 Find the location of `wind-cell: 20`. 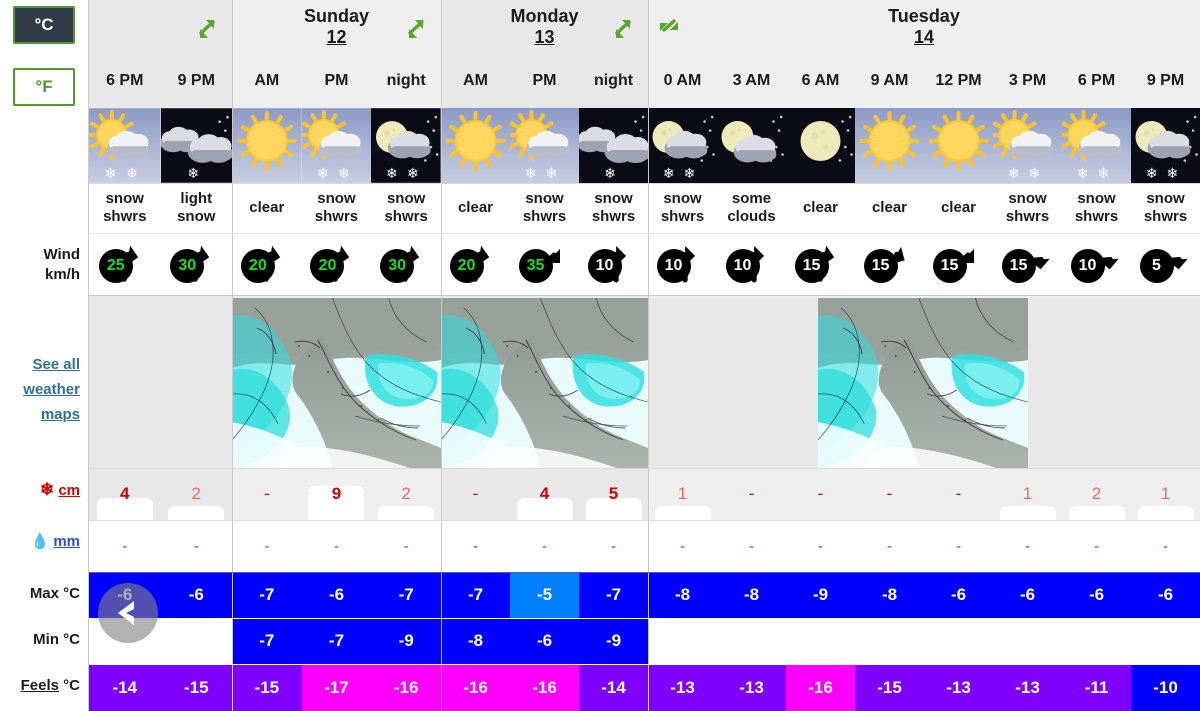

wind-cell: 20 is located at coordinates (475, 264).